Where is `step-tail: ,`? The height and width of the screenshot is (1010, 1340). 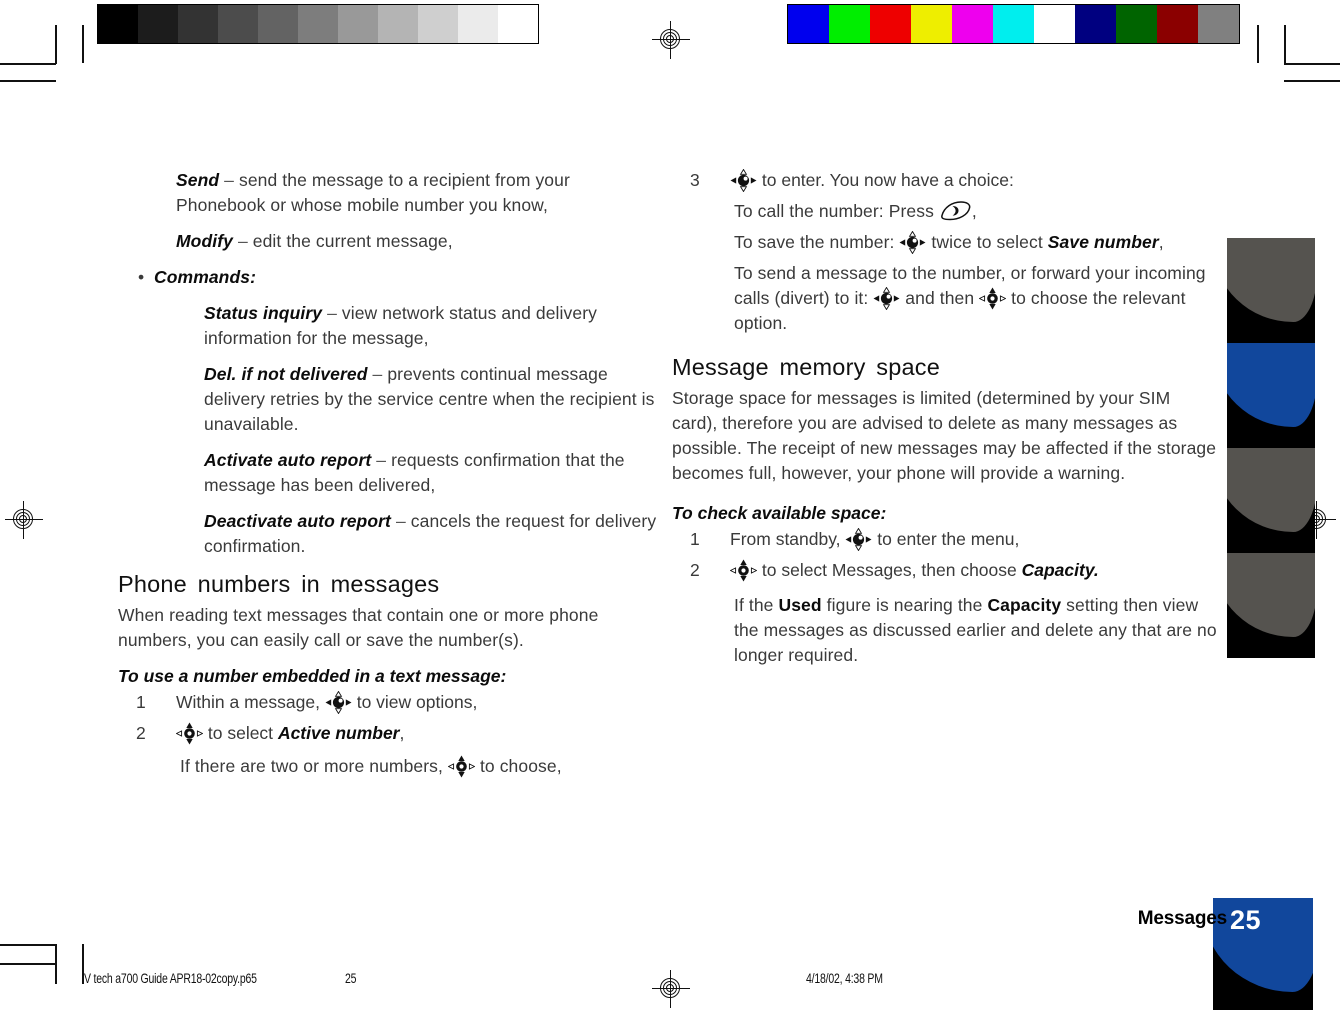 step-tail: , is located at coordinates (402, 733).